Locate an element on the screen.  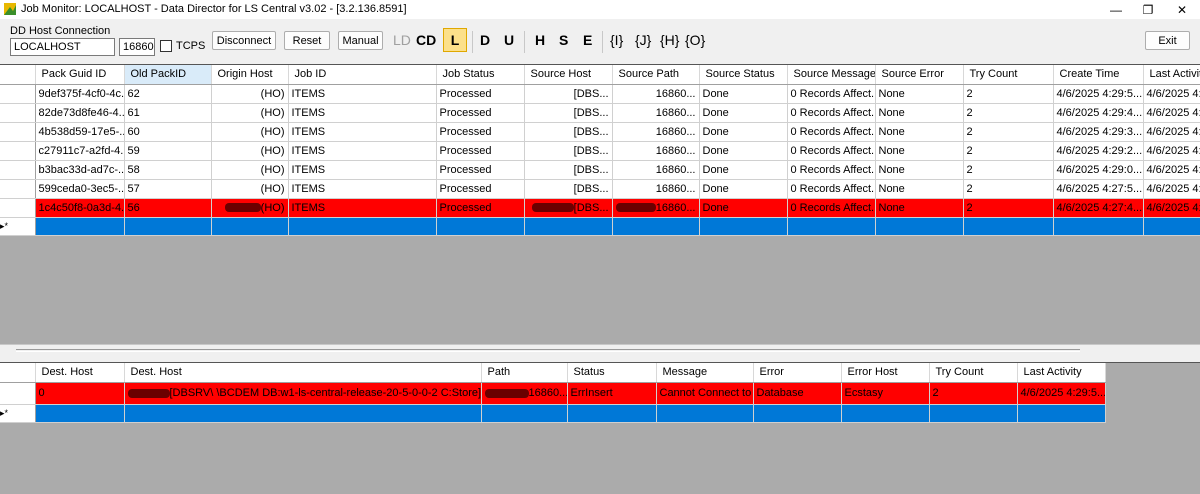
cell-old-packid: 59 is located at coordinates (168, 151).